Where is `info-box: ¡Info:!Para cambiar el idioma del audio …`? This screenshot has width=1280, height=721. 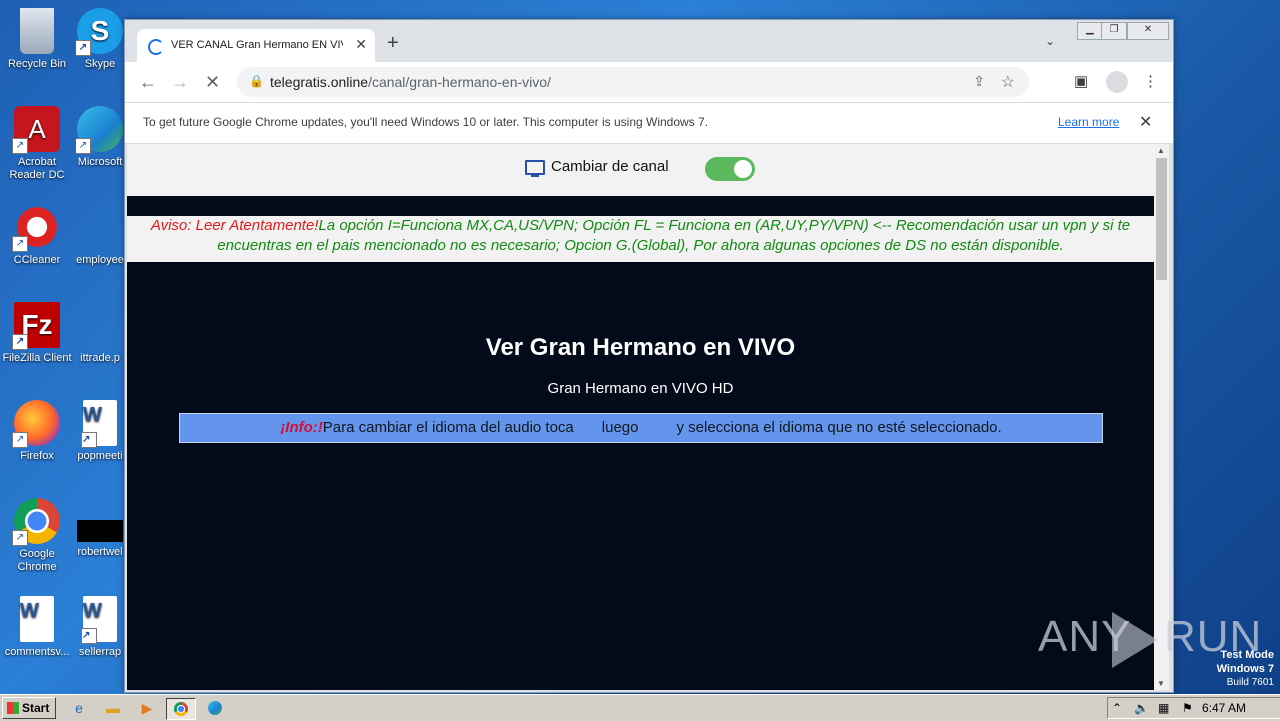 info-box: ¡Info:!Para cambiar el idioma del audio … is located at coordinates (641, 428).